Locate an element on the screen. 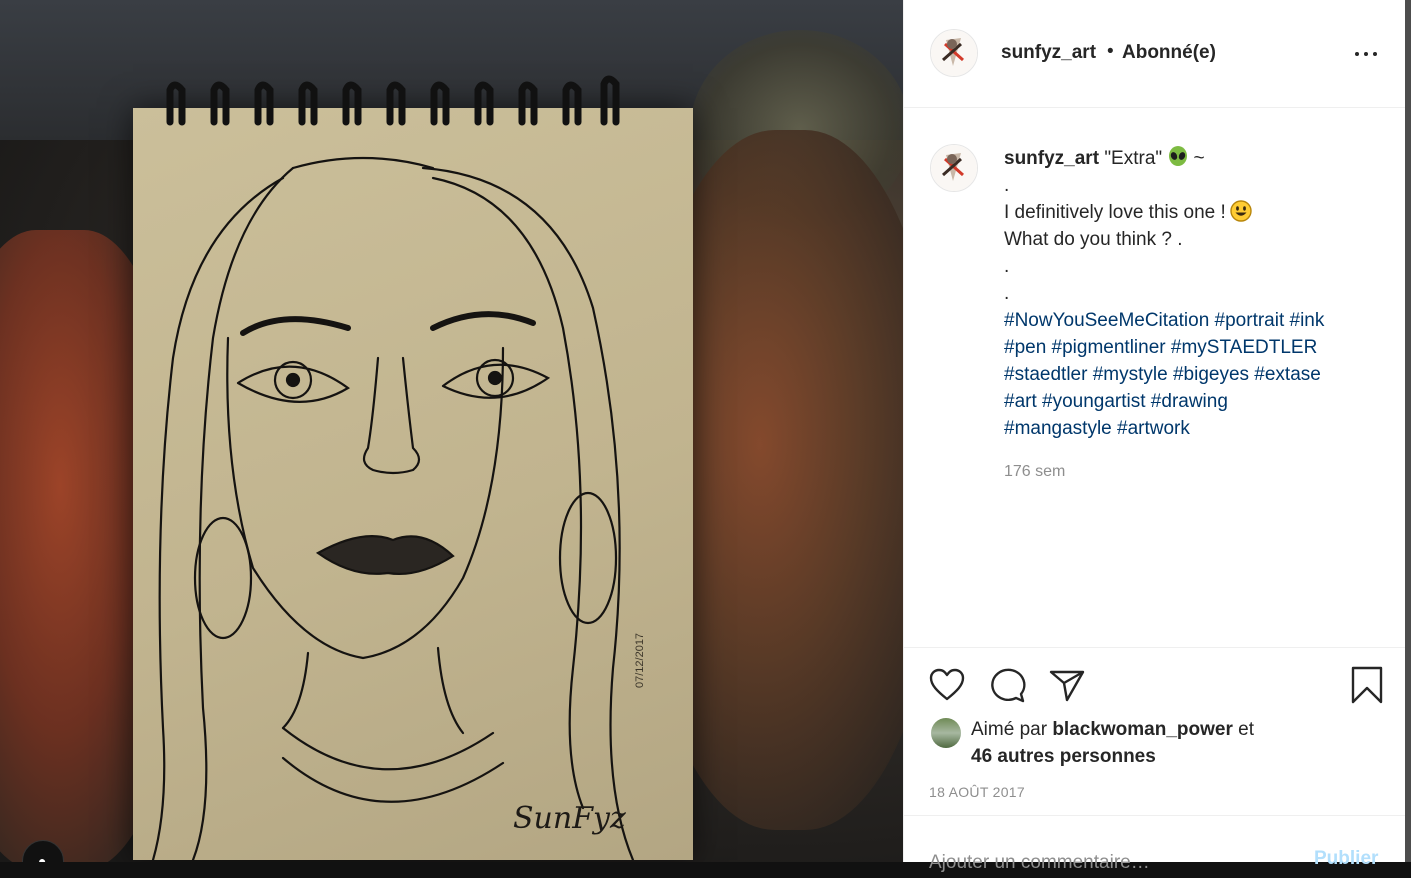 The width and height of the screenshot is (1411, 878). heart-icon is located at coordinates (947, 684).